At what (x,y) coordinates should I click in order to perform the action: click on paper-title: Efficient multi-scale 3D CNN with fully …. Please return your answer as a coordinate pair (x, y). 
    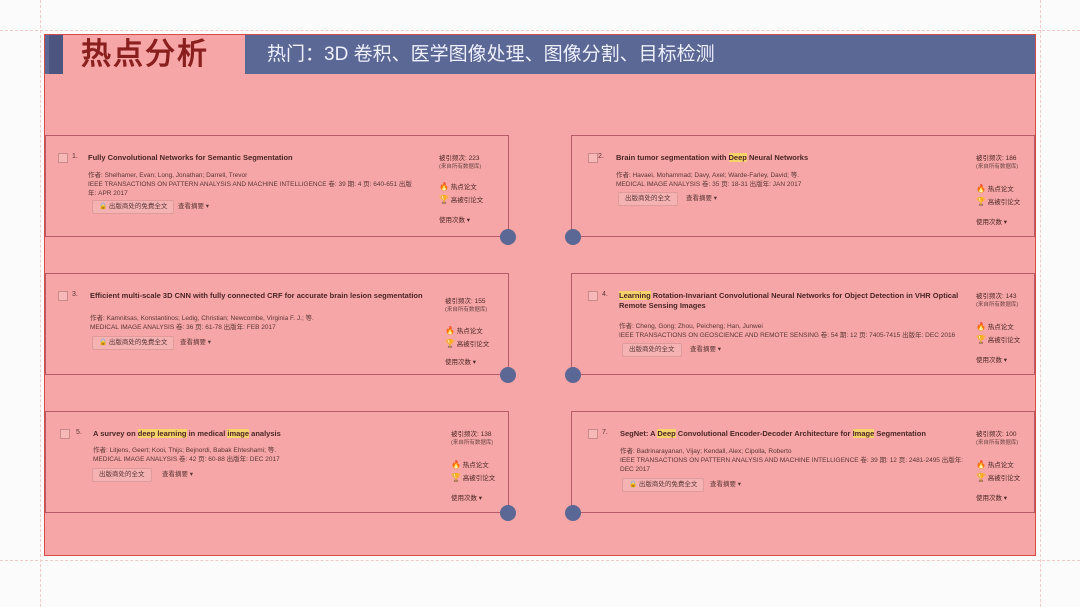
    Looking at the image, I should click on (260, 296).